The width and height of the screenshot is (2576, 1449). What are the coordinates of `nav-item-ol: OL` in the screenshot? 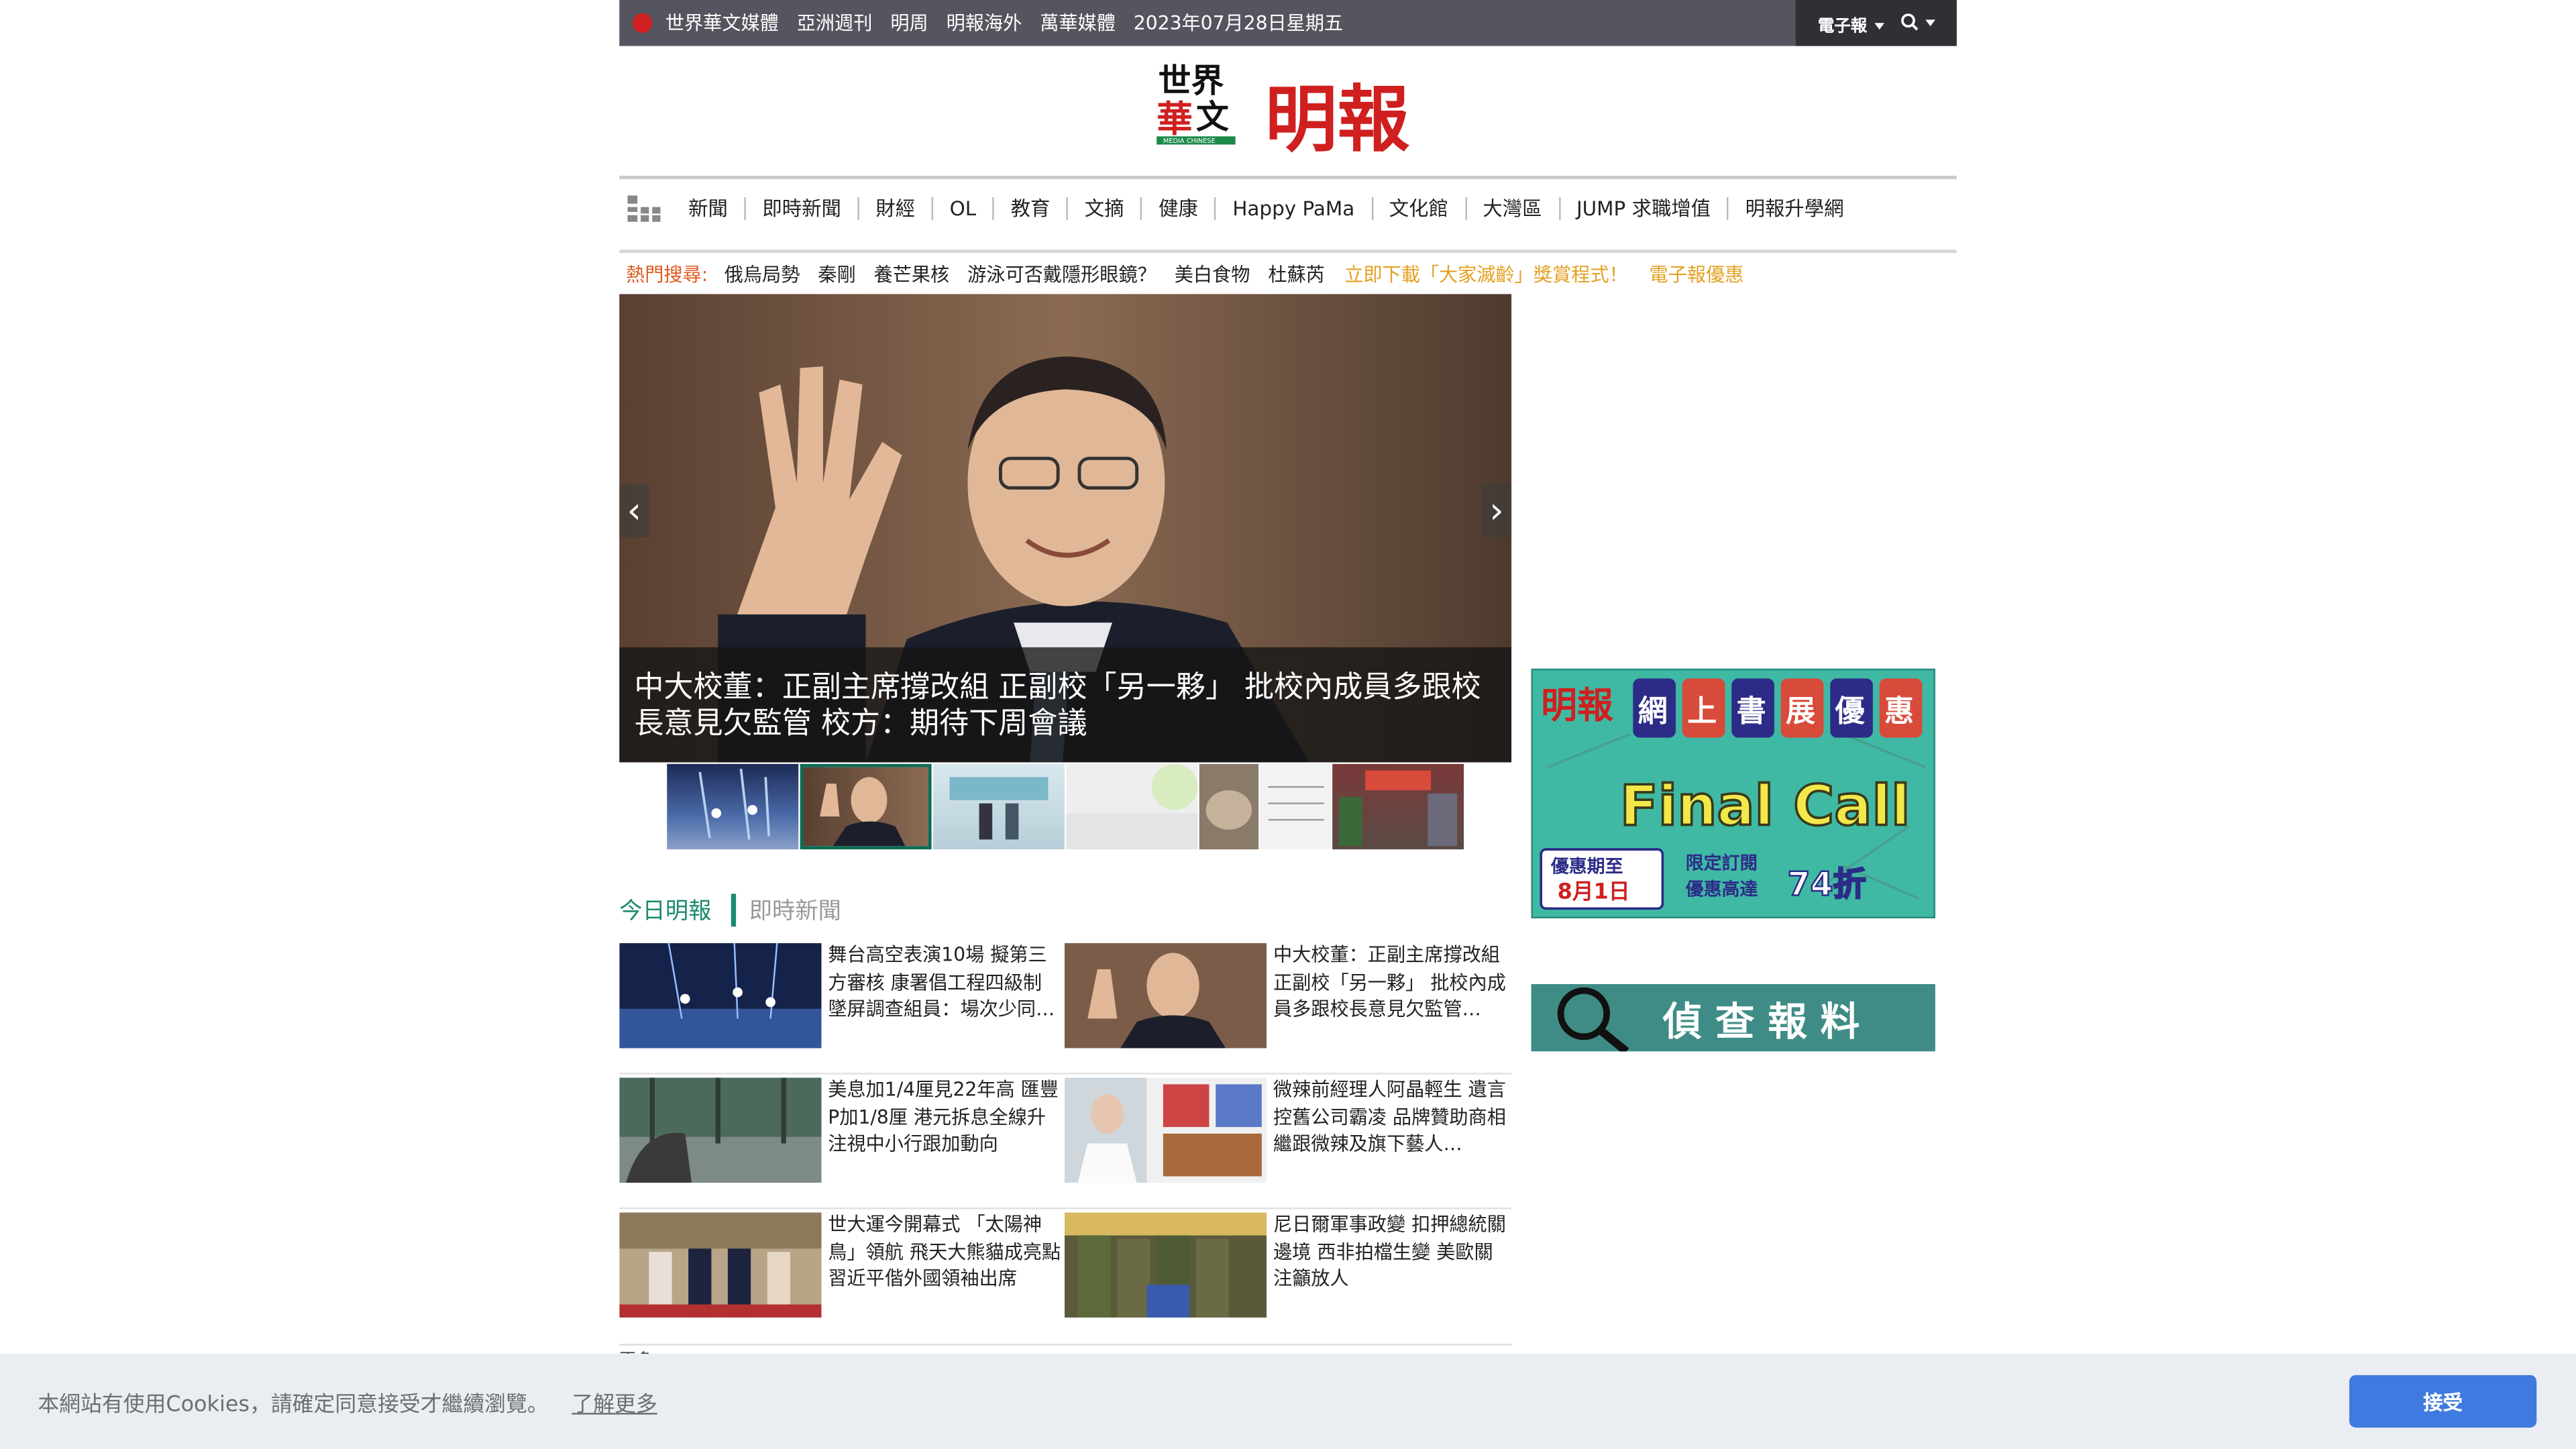 It's located at (962, 209).